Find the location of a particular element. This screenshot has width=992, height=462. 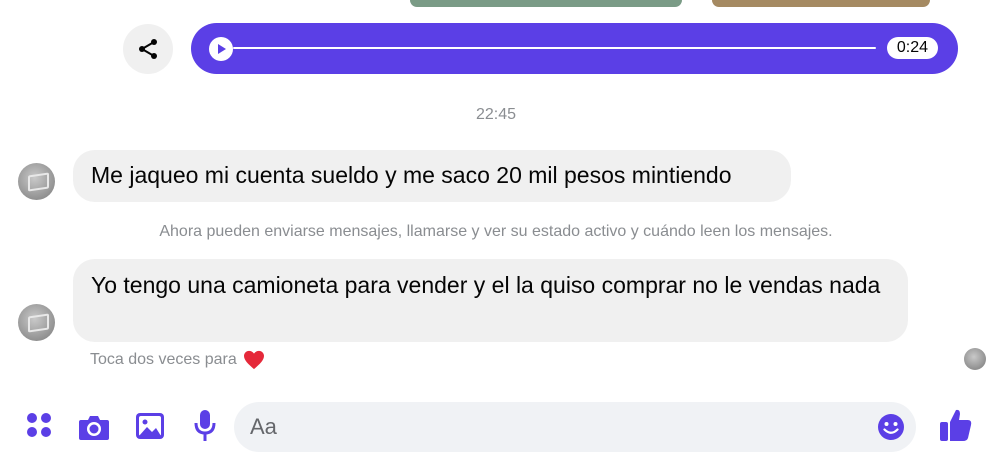

camera-icon is located at coordinates (94, 428).